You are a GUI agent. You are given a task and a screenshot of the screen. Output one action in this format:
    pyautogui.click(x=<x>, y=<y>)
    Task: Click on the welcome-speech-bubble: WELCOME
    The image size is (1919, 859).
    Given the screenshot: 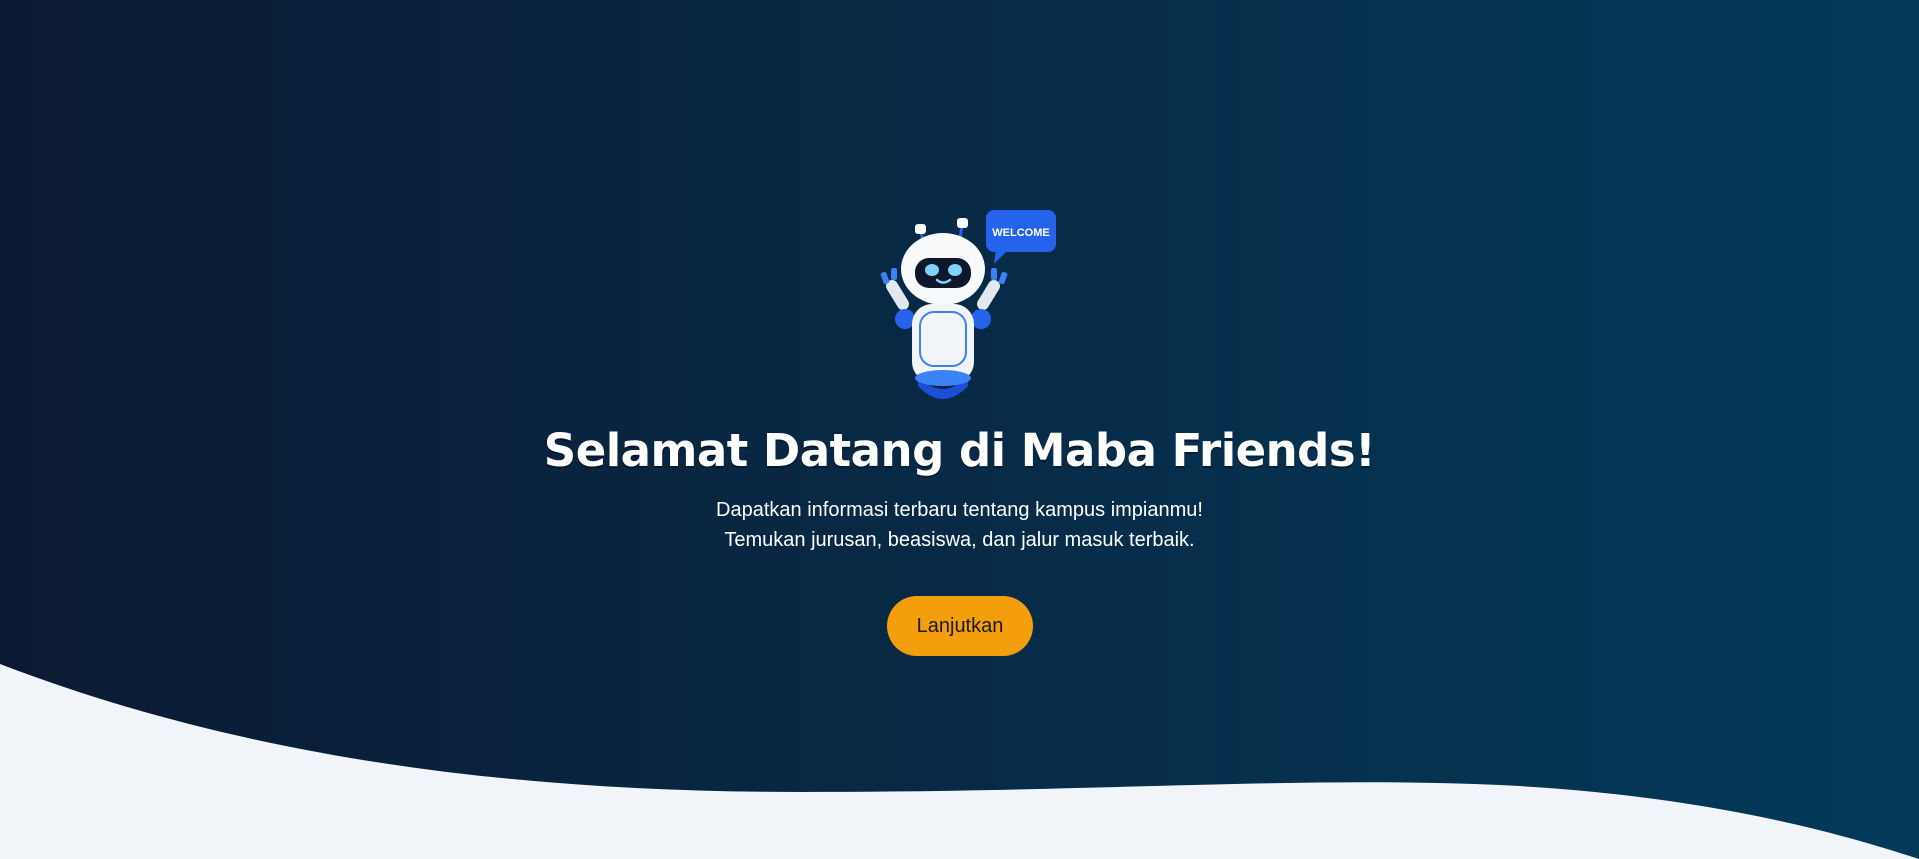 What is the action you would take?
    pyautogui.click(x=1021, y=237)
    